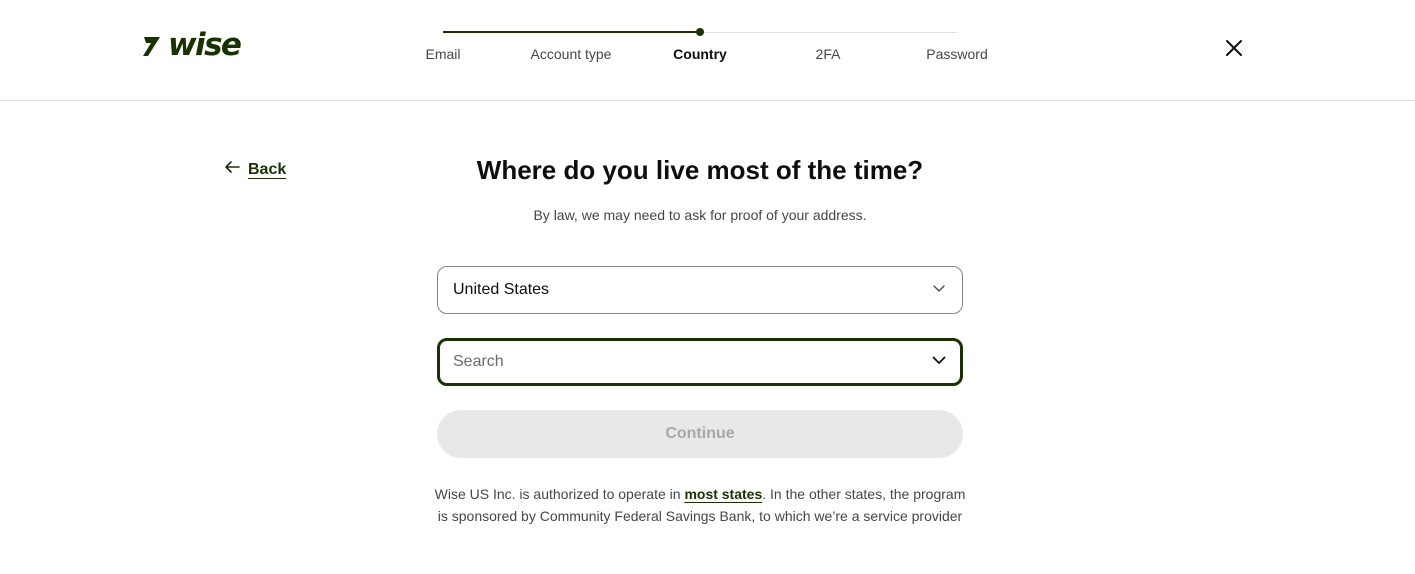 This screenshot has width=1415, height=574. What do you see at coordinates (700, 434) in the screenshot?
I see `continue-button: Continue` at bounding box center [700, 434].